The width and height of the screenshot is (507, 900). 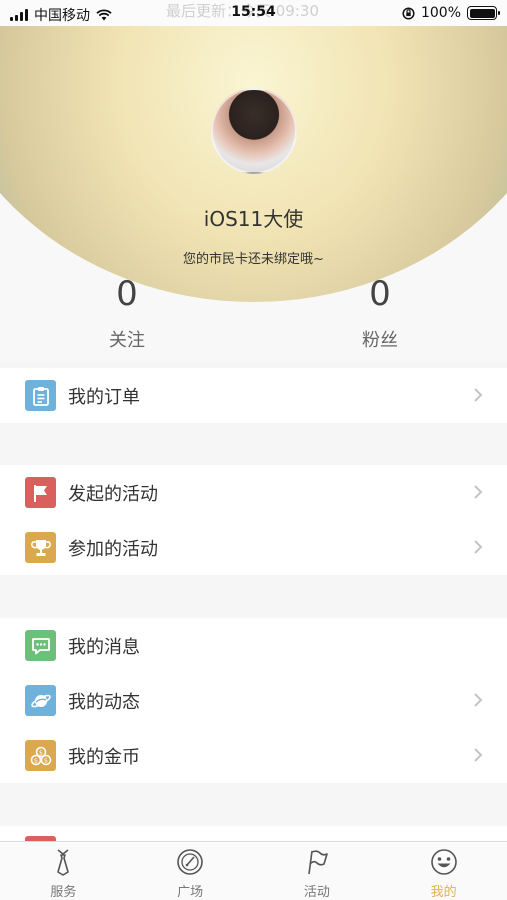 I want to click on coins-icon: $ $ $, so click(x=40, y=755).